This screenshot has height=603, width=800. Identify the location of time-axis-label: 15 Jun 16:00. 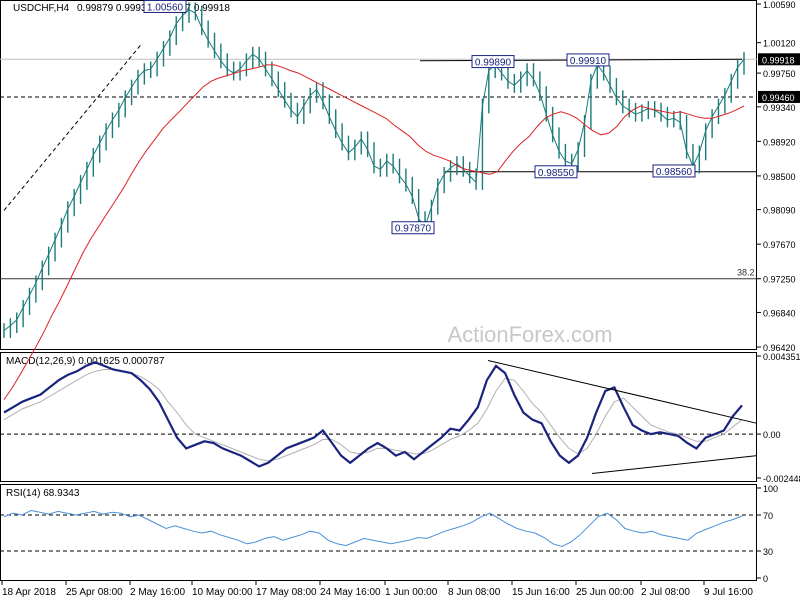
(541, 592).